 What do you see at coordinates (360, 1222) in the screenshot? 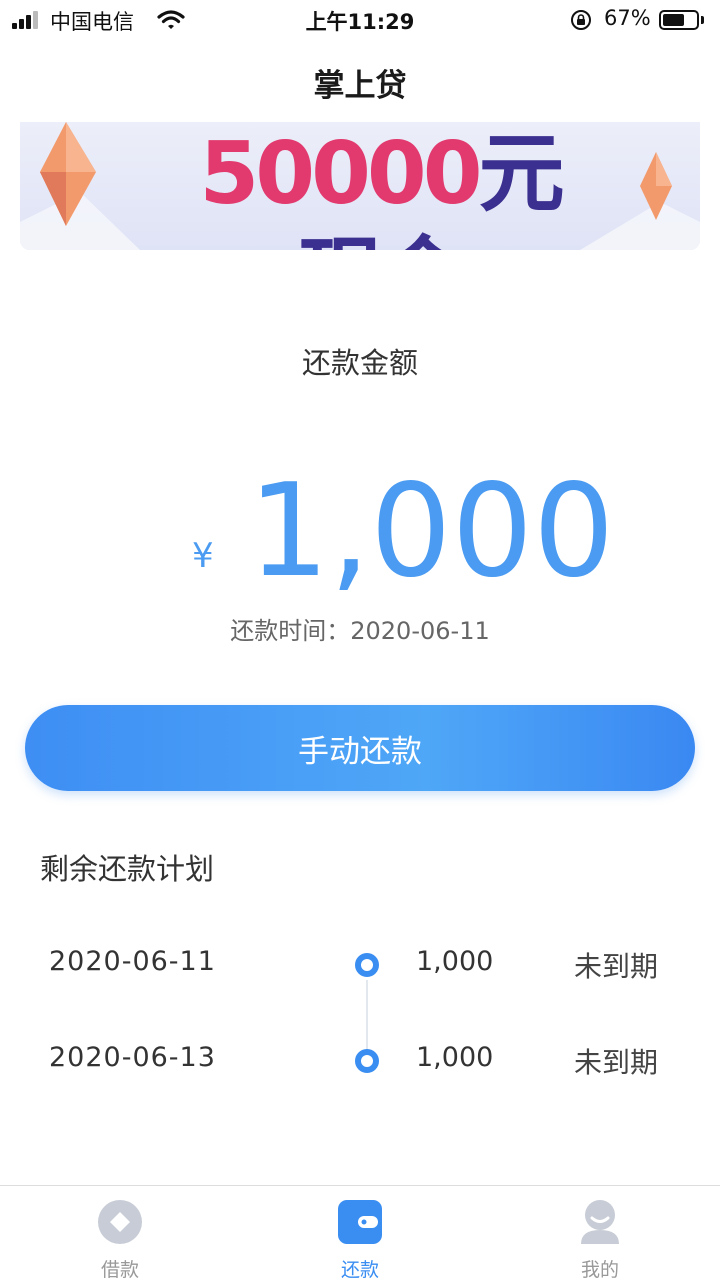
I see `wallet-icon` at bounding box center [360, 1222].